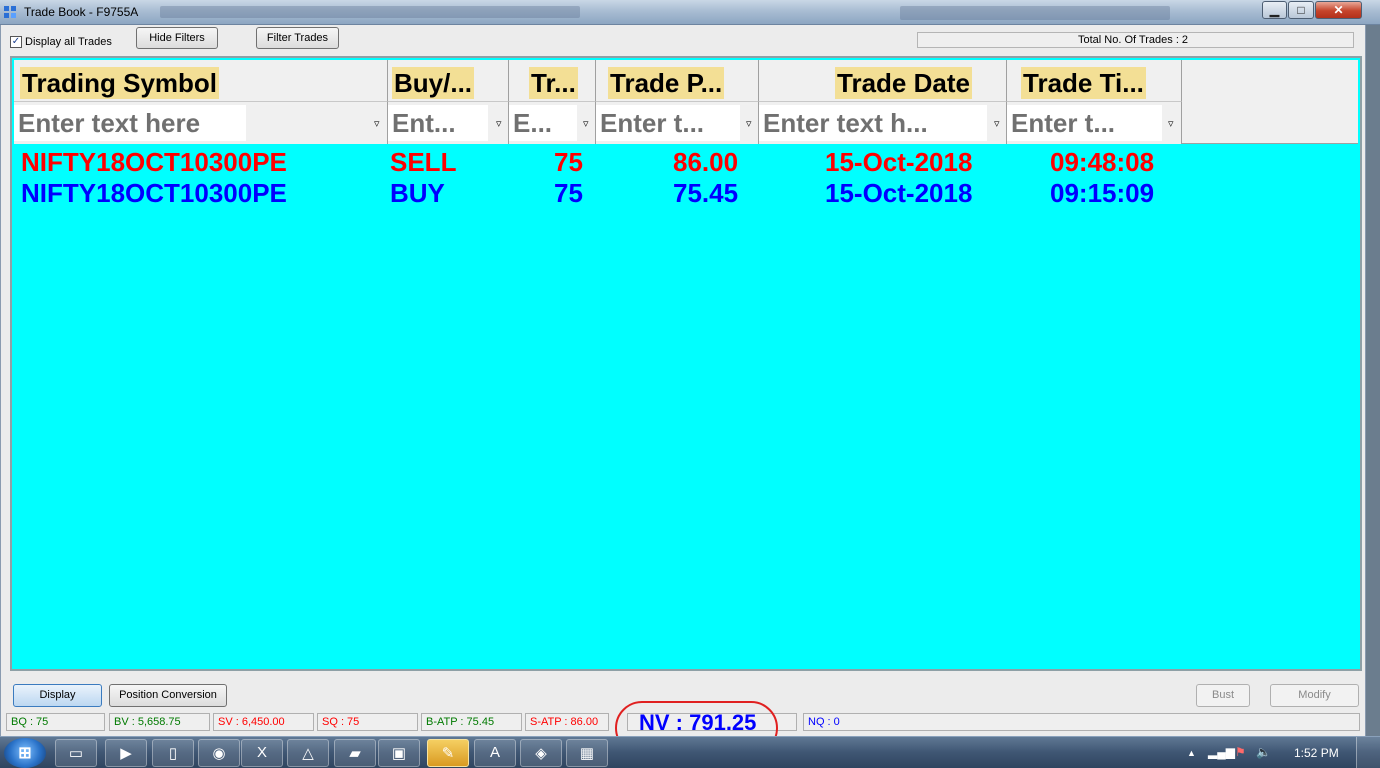 Image resolution: width=1380 pixels, height=768 pixels. What do you see at coordinates (120, 83) in the screenshot?
I see `column-header-label: Trading Symbol` at bounding box center [120, 83].